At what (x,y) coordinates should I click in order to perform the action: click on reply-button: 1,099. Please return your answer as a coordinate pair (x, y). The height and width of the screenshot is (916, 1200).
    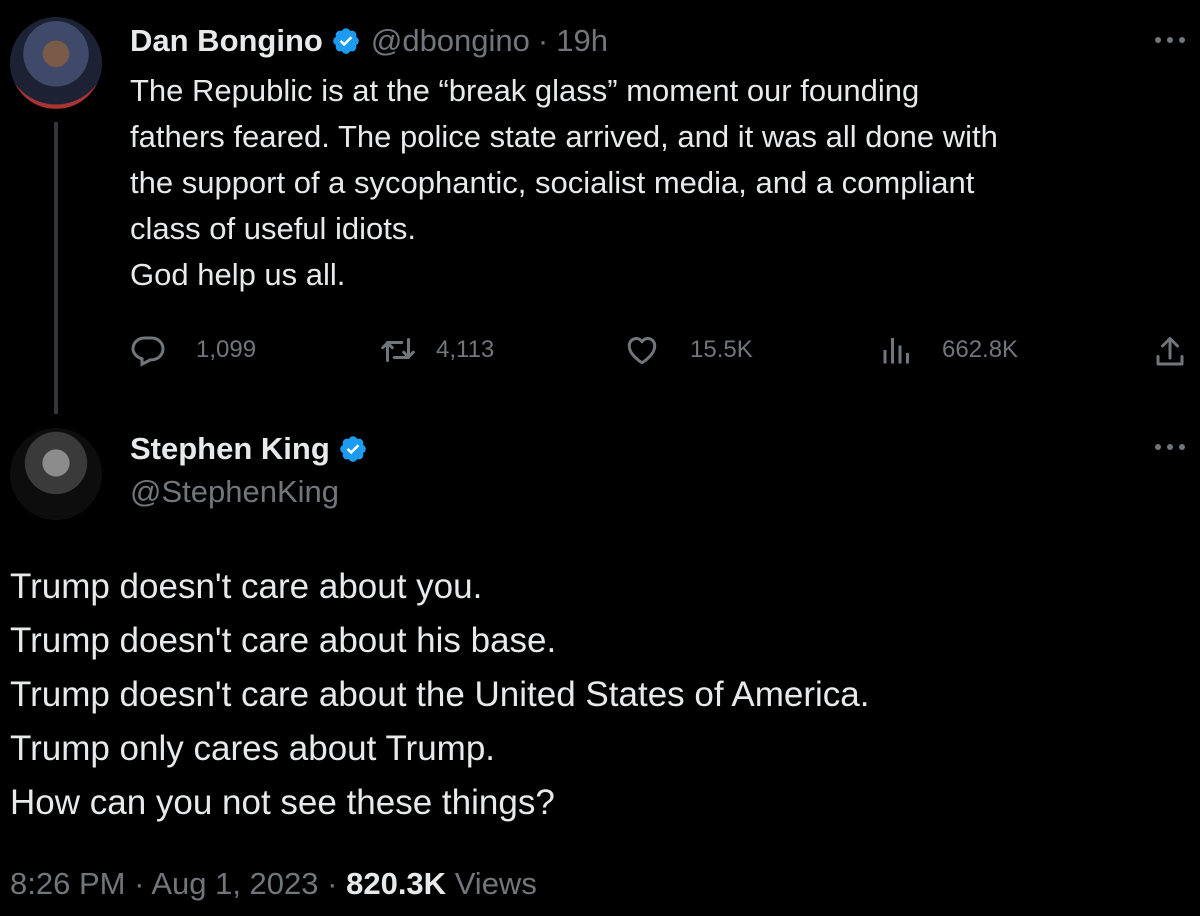
    Looking at the image, I should click on (193, 350).